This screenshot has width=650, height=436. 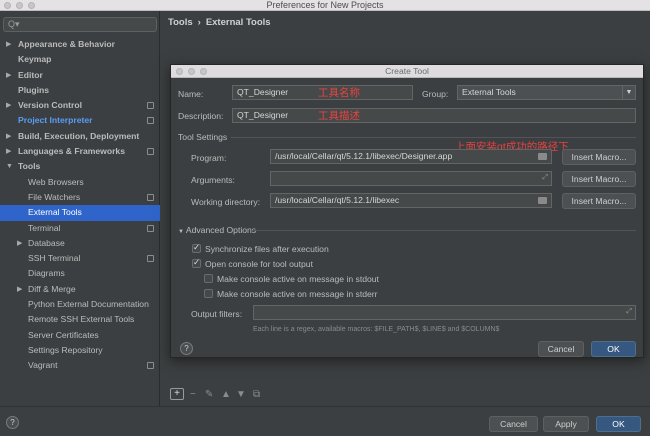 I want to click on dialog-help-button: ?, so click(x=186, y=348).